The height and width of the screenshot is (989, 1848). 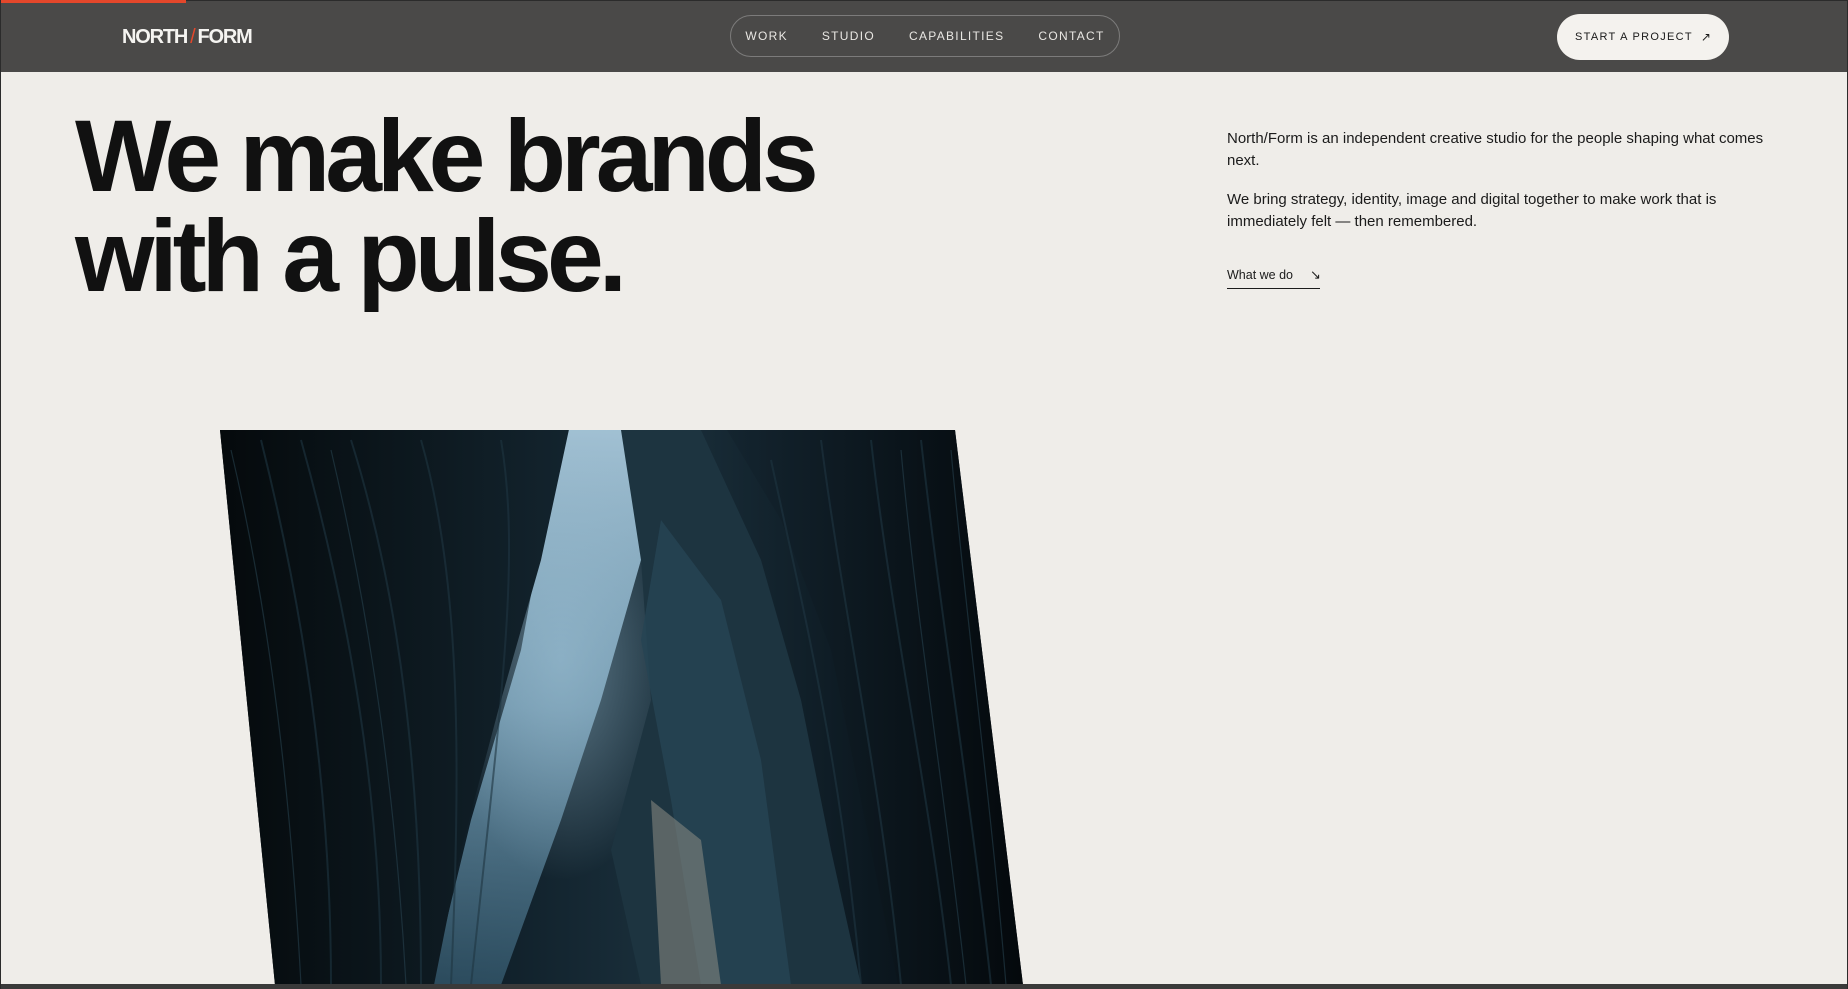 What do you see at coordinates (848, 36) in the screenshot?
I see `nav-item-studio: STUDIO` at bounding box center [848, 36].